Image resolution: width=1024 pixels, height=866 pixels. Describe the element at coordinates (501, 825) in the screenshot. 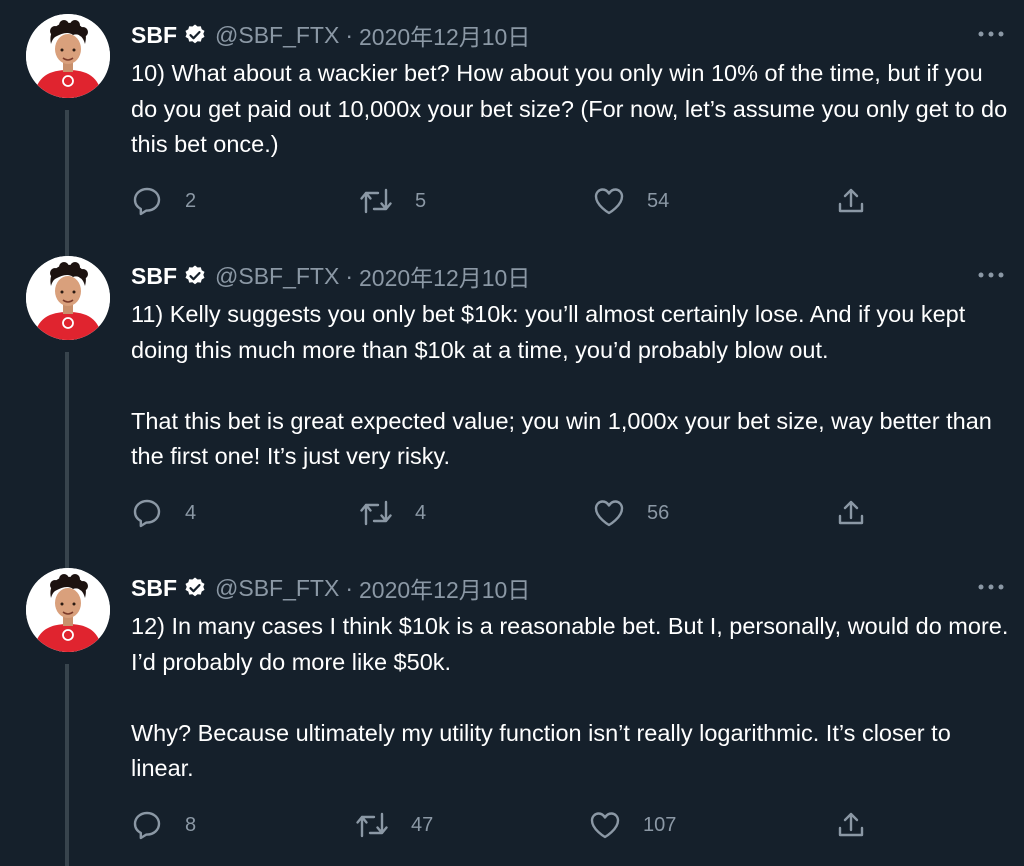

I see `tweet-actions: 8 47 107` at that location.